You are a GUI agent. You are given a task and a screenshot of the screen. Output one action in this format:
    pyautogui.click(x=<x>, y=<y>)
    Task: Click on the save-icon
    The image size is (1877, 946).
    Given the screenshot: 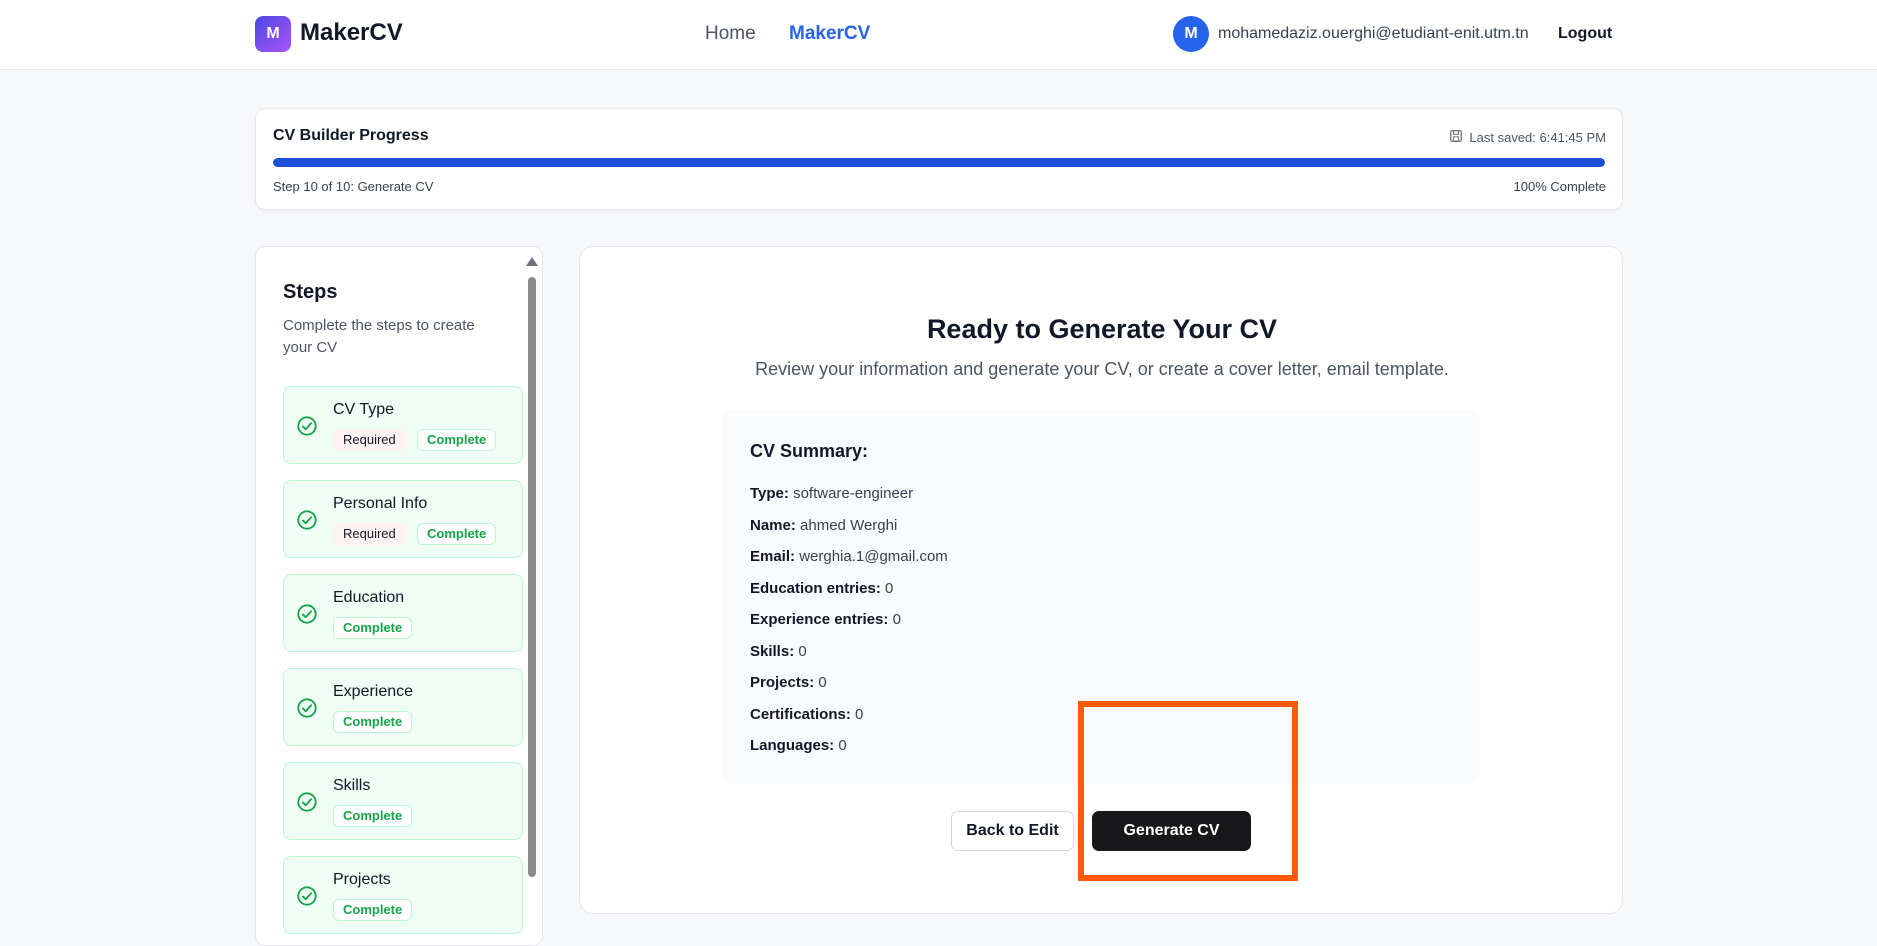 What is the action you would take?
    pyautogui.click(x=1456, y=136)
    